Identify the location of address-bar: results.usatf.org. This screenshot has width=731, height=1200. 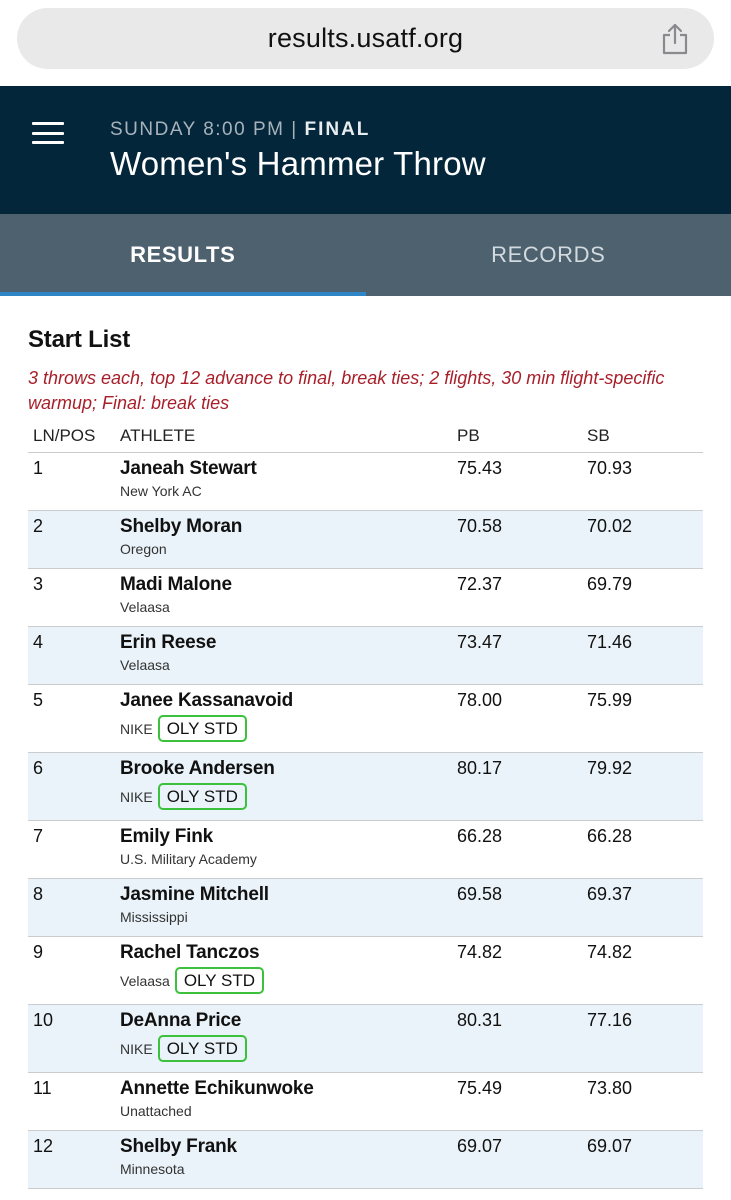
(365, 38).